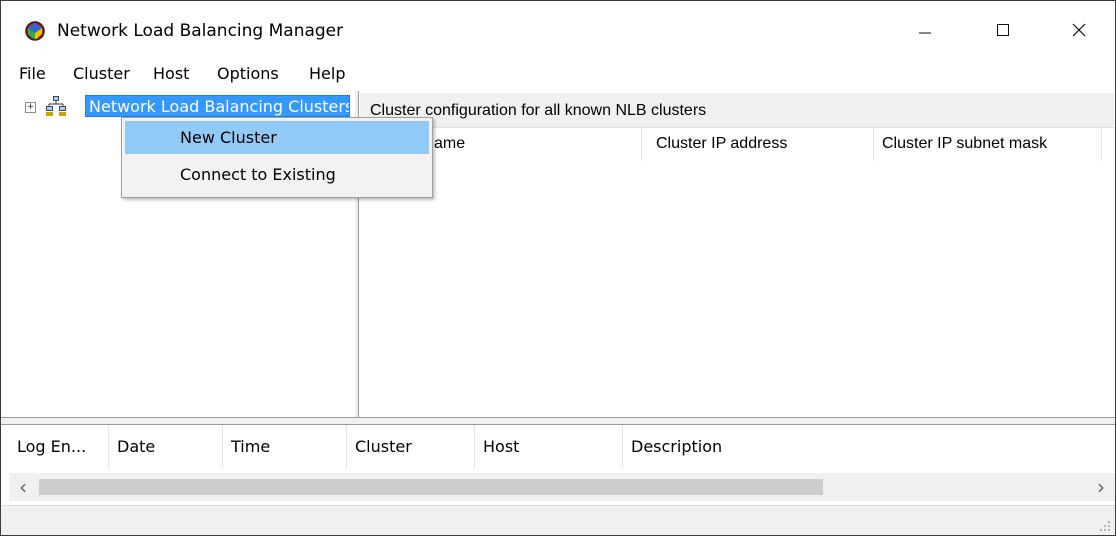  Describe the element at coordinates (558, 421) in the screenshot. I see `horizontal-splitter` at that location.